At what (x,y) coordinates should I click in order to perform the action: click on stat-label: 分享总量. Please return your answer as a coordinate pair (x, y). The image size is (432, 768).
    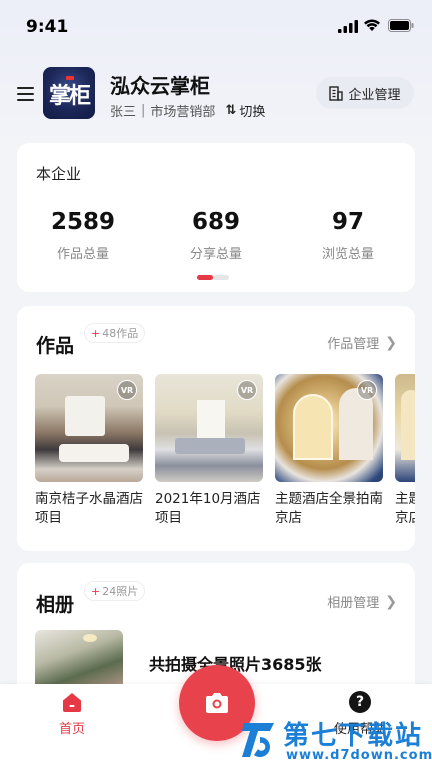
    Looking at the image, I should click on (215, 254).